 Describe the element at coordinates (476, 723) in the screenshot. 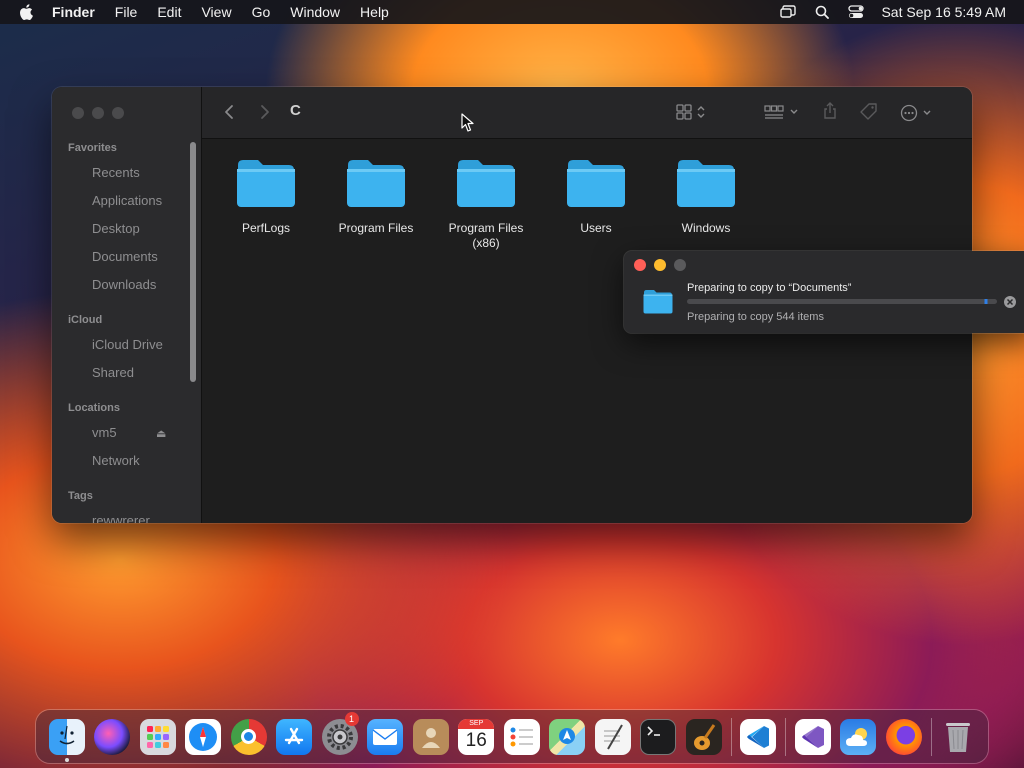

I see `calendar-month: SEP` at that location.